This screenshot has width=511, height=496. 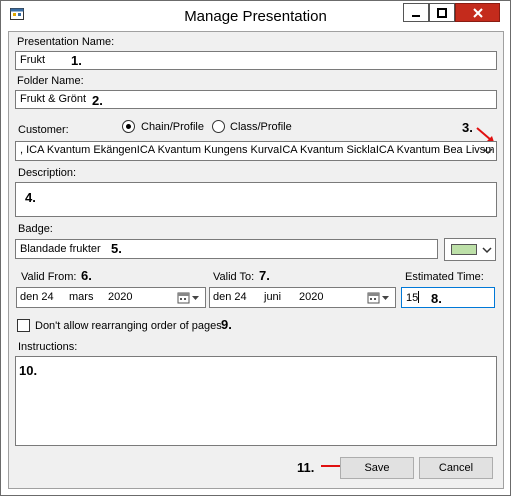 I want to click on folder-name-value: Frukt & Grönt, so click(x=53, y=99).